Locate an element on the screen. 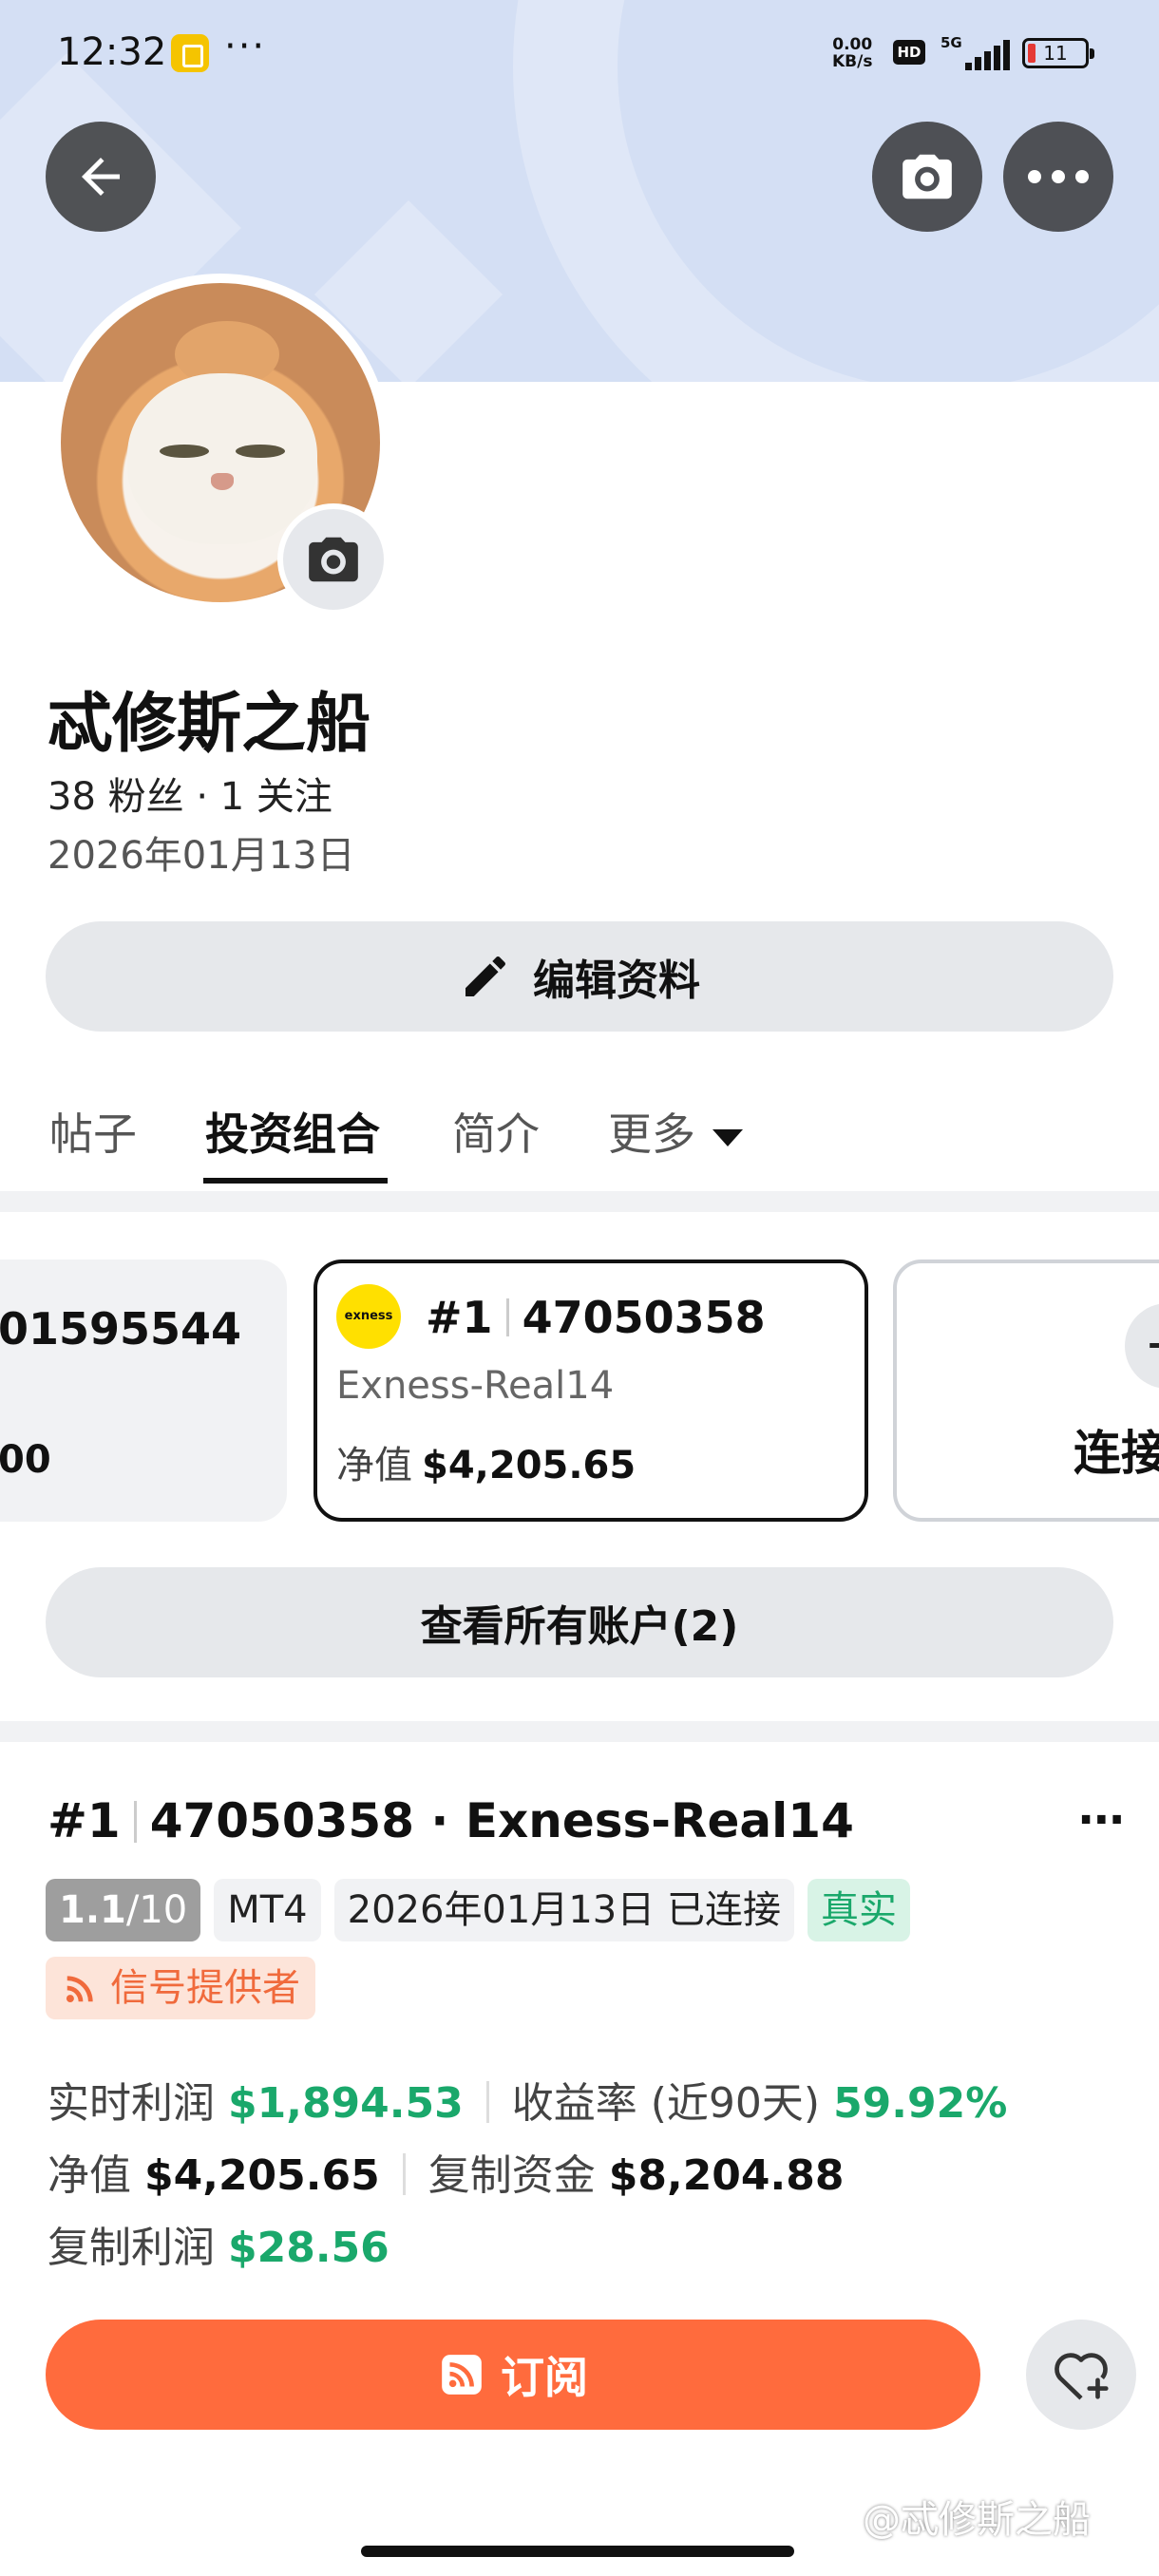 This screenshot has width=1159, height=2576. level-badge: 1.1/10 is located at coordinates (123, 1910).